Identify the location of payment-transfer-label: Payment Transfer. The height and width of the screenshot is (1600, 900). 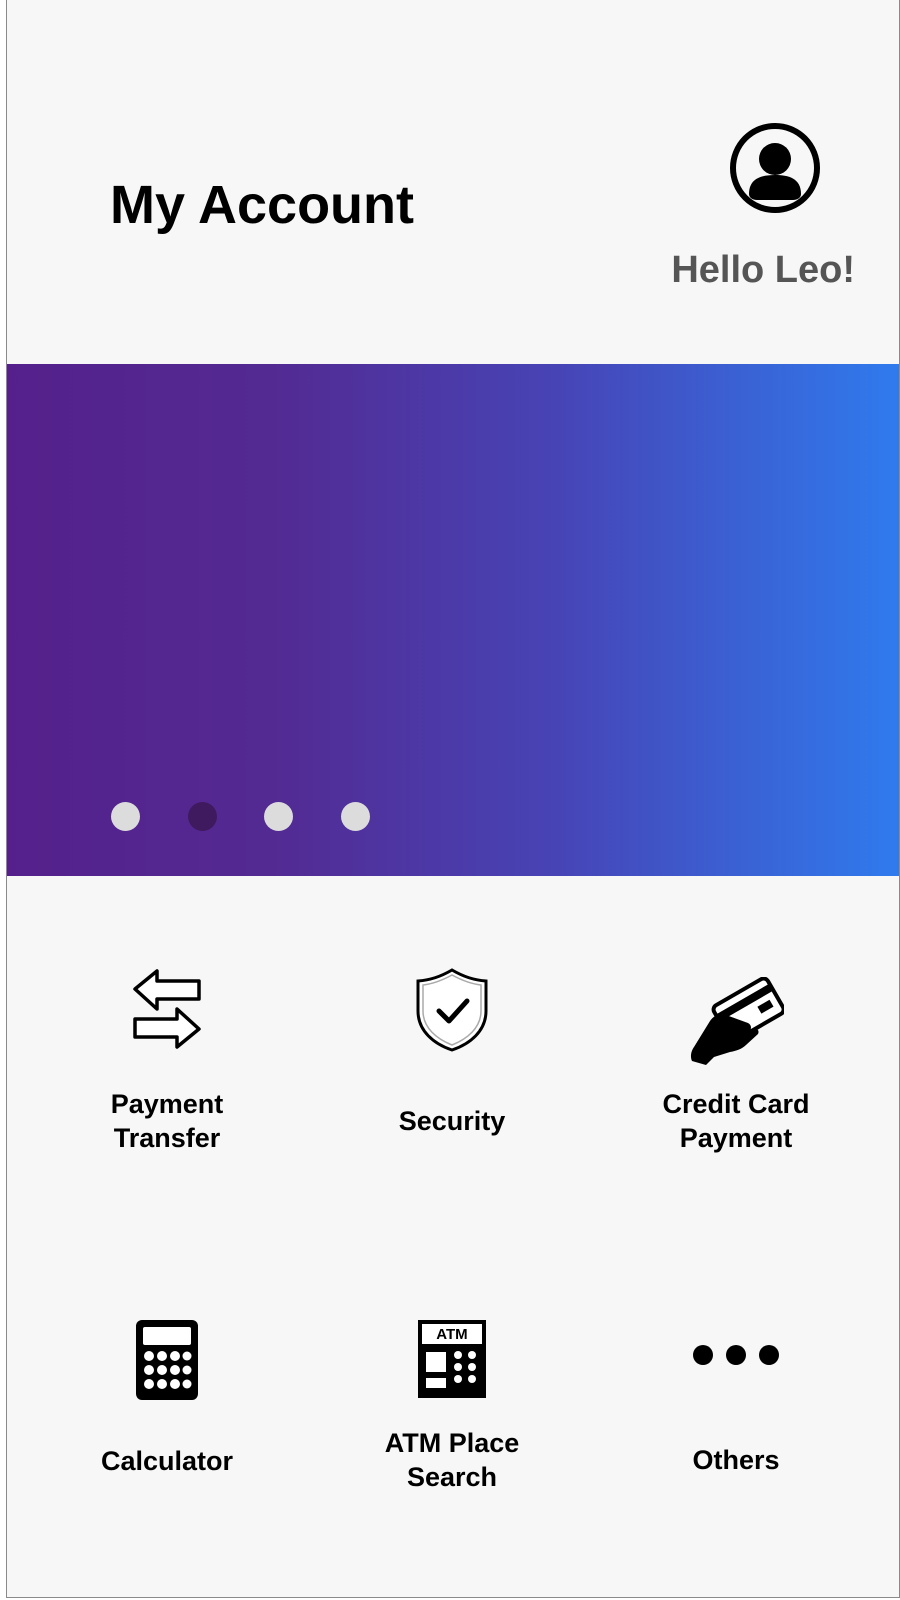
(167, 1121).